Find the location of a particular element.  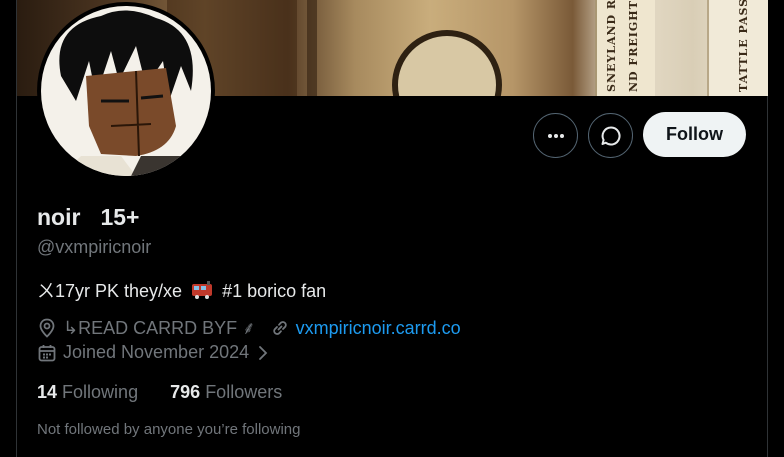

chevron-right-icon is located at coordinates (263, 353).